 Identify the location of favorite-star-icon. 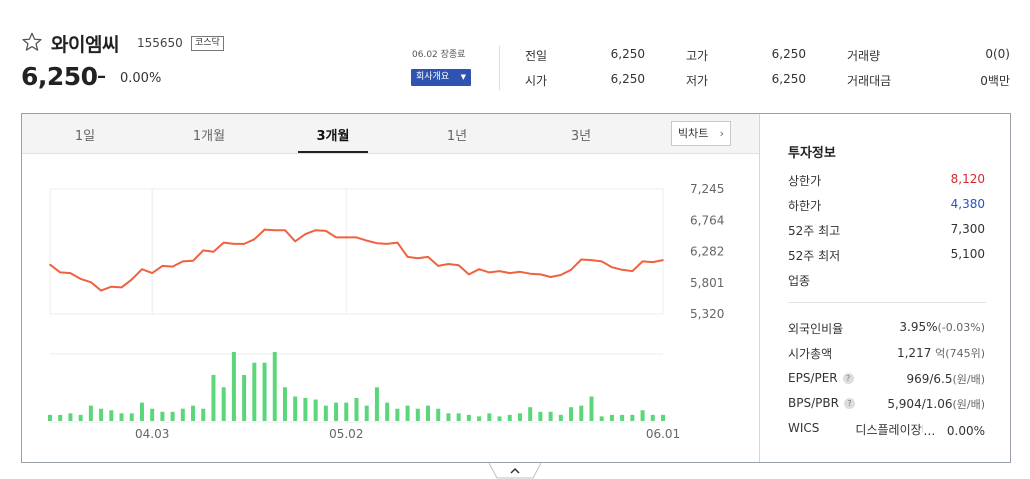
(32, 42).